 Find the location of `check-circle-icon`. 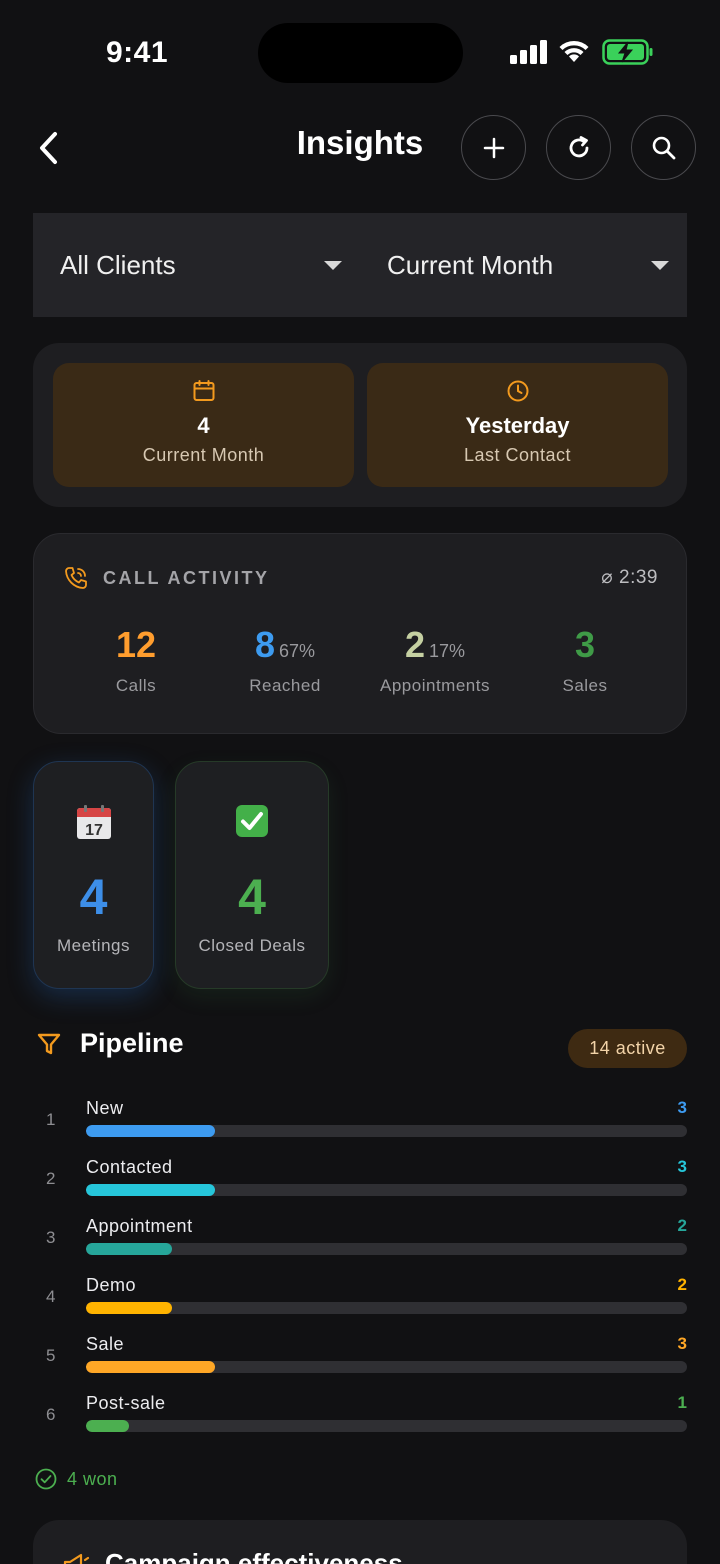

check-circle-icon is located at coordinates (46, 1479).